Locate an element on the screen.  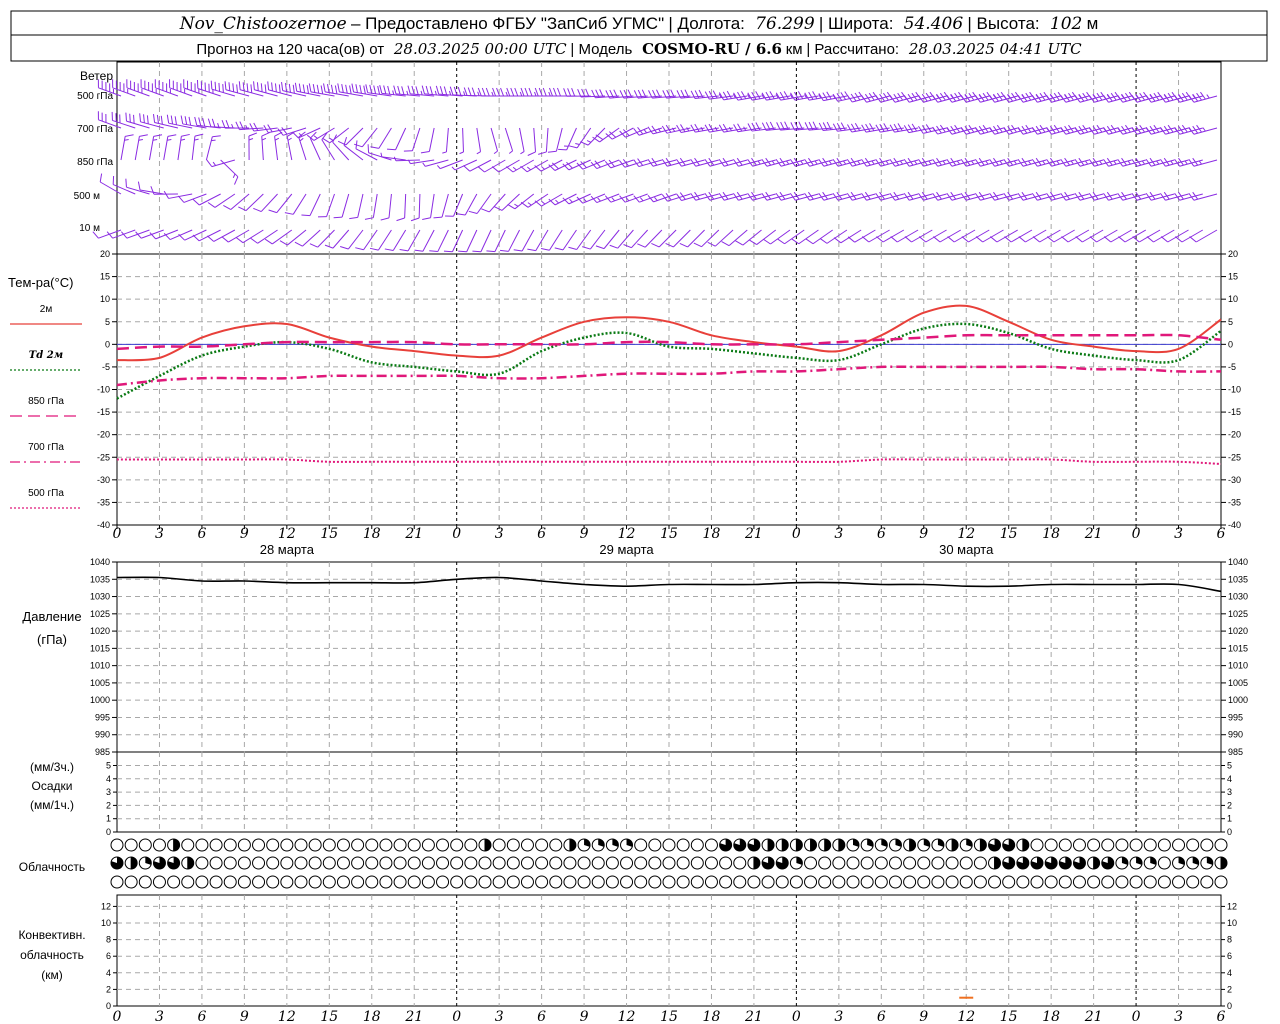
legend-label: 850 гПа is located at coordinates (46, 401).